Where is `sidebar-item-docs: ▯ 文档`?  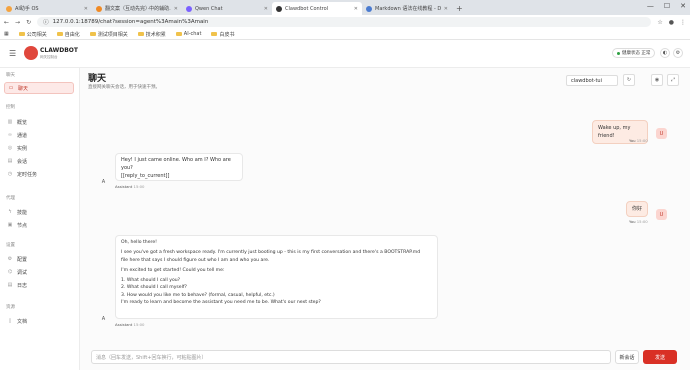
sidebar-item-docs: ▯ 文档 is located at coordinates (39, 321).